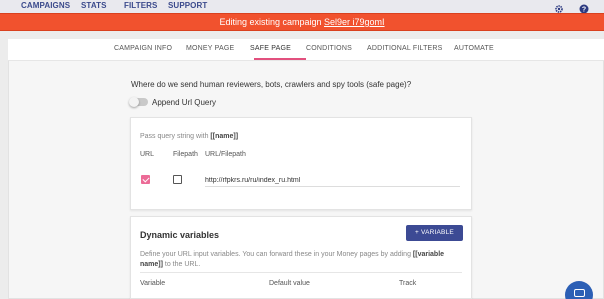  I want to click on nav-support: SUPPORT, so click(187, 5).